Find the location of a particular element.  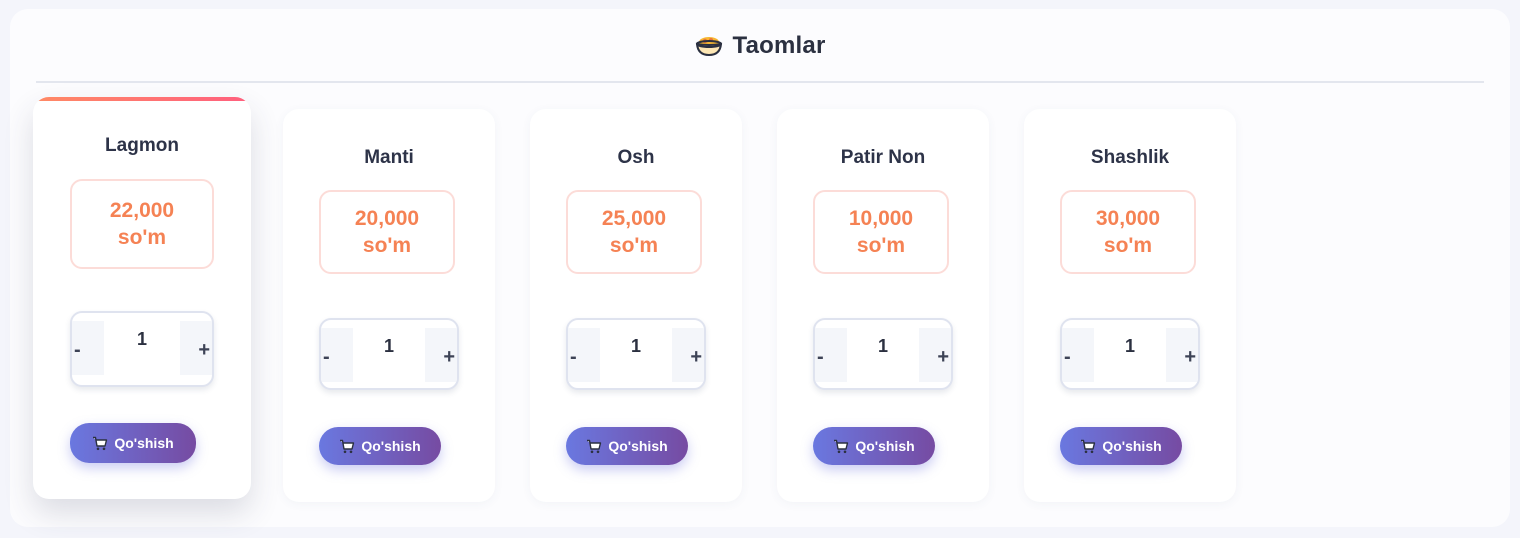

price-box: 20,000 so'm is located at coordinates (387, 232).